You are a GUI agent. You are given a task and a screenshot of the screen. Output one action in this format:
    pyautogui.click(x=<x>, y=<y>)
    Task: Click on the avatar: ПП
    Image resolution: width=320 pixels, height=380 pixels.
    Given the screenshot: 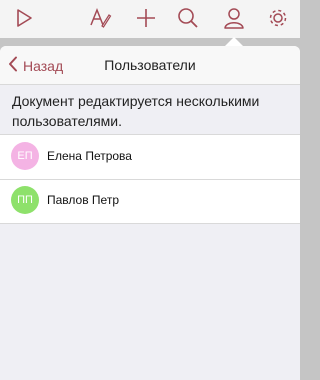 What is the action you would take?
    pyautogui.click(x=25, y=200)
    